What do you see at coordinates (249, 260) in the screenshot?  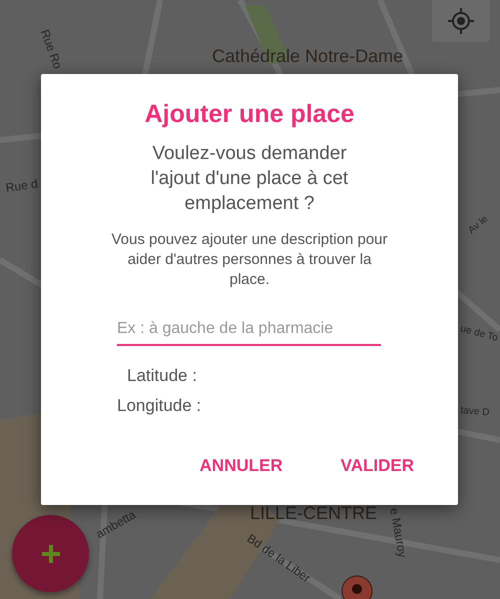 I see `hint-text: Vous pouvez ajouter une description pour aider d'autres personnes à trouver la place.` at bounding box center [249, 260].